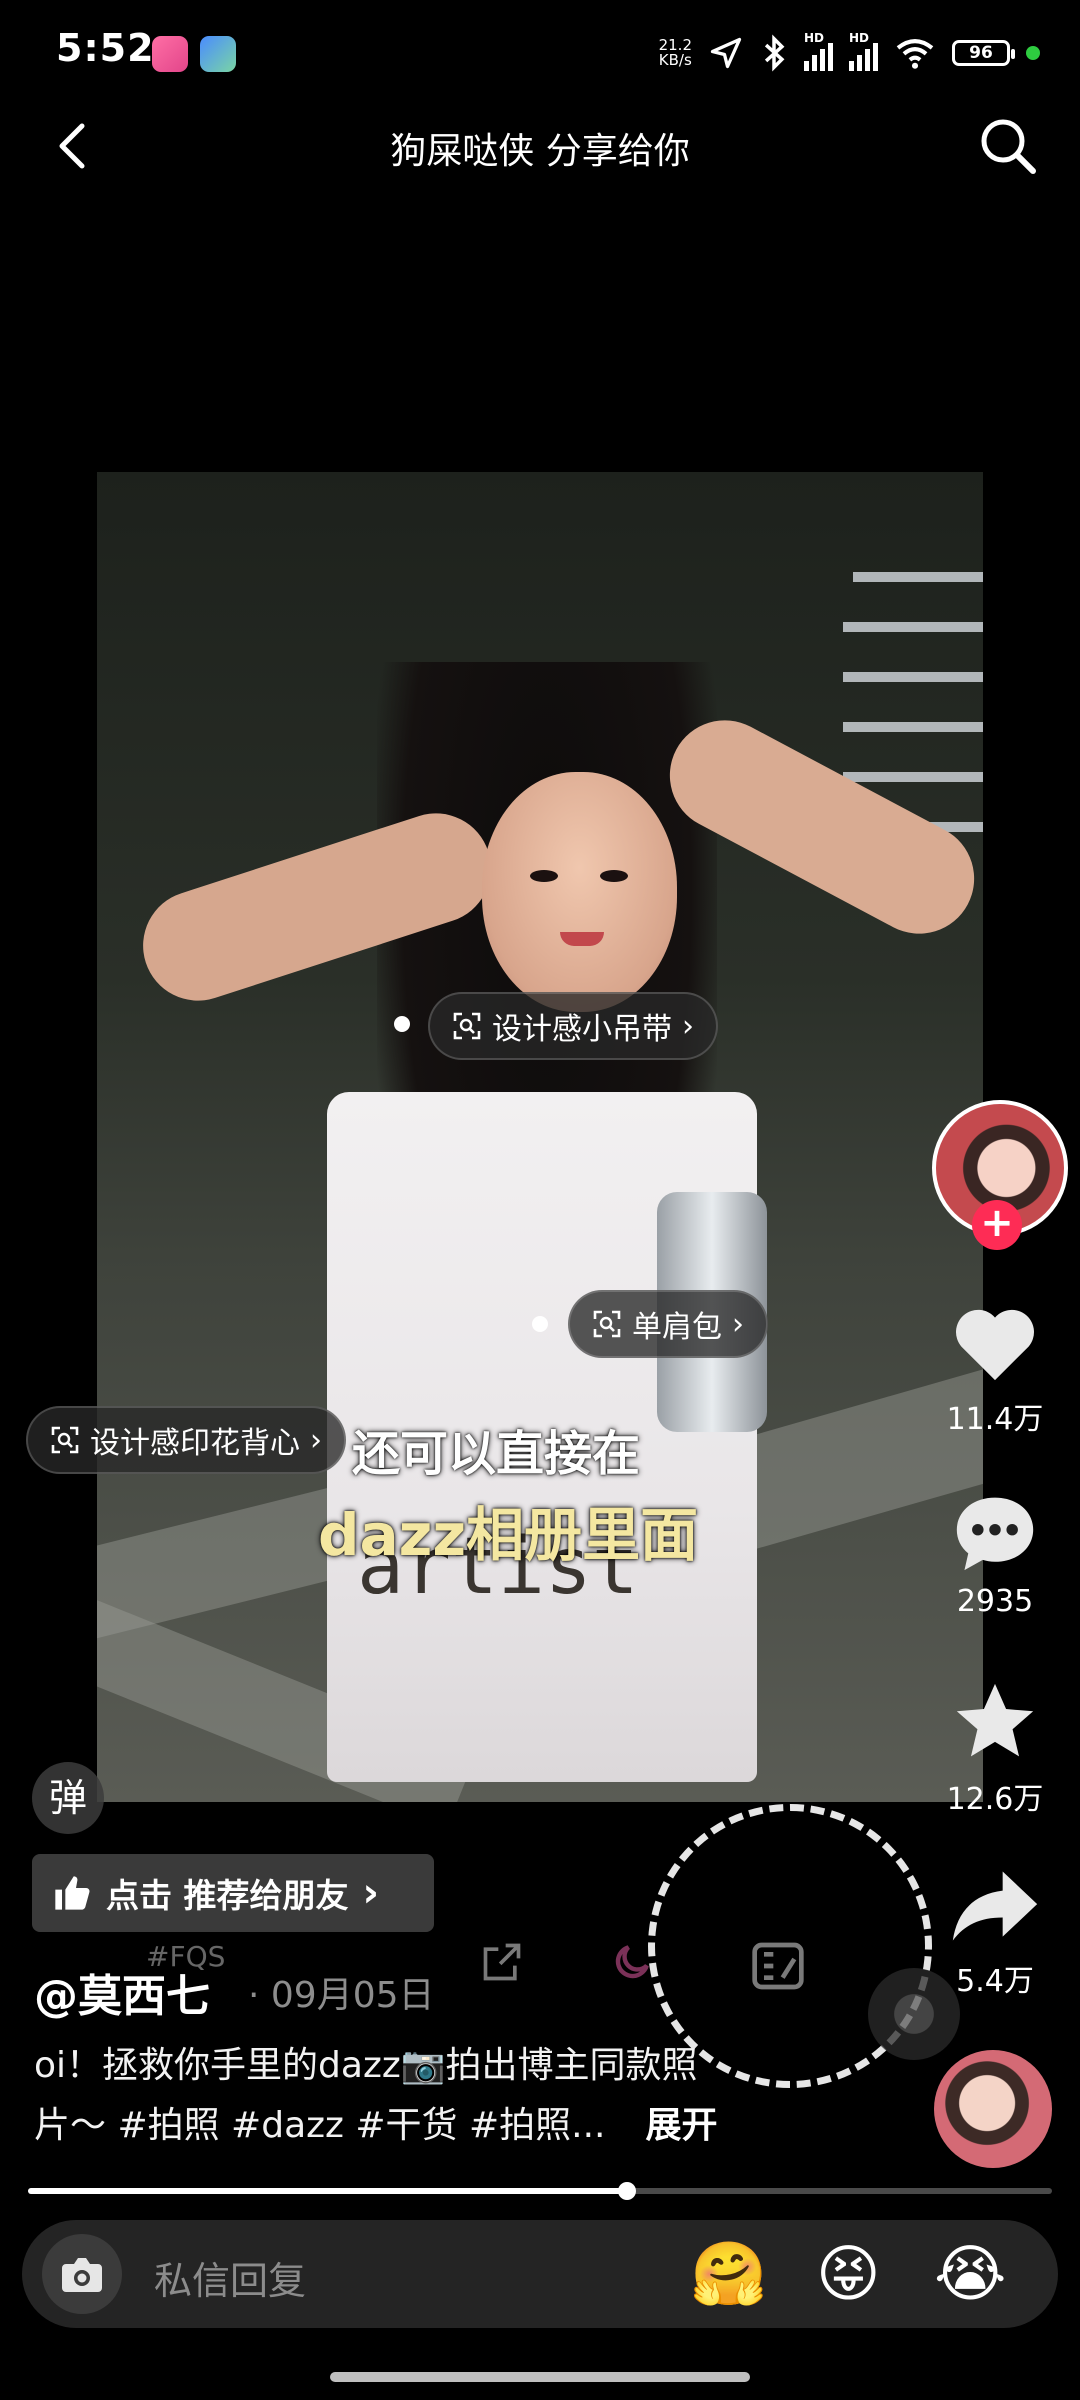  What do you see at coordinates (68, 1798) in the screenshot?
I see `danmaku-toggle: 弹` at bounding box center [68, 1798].